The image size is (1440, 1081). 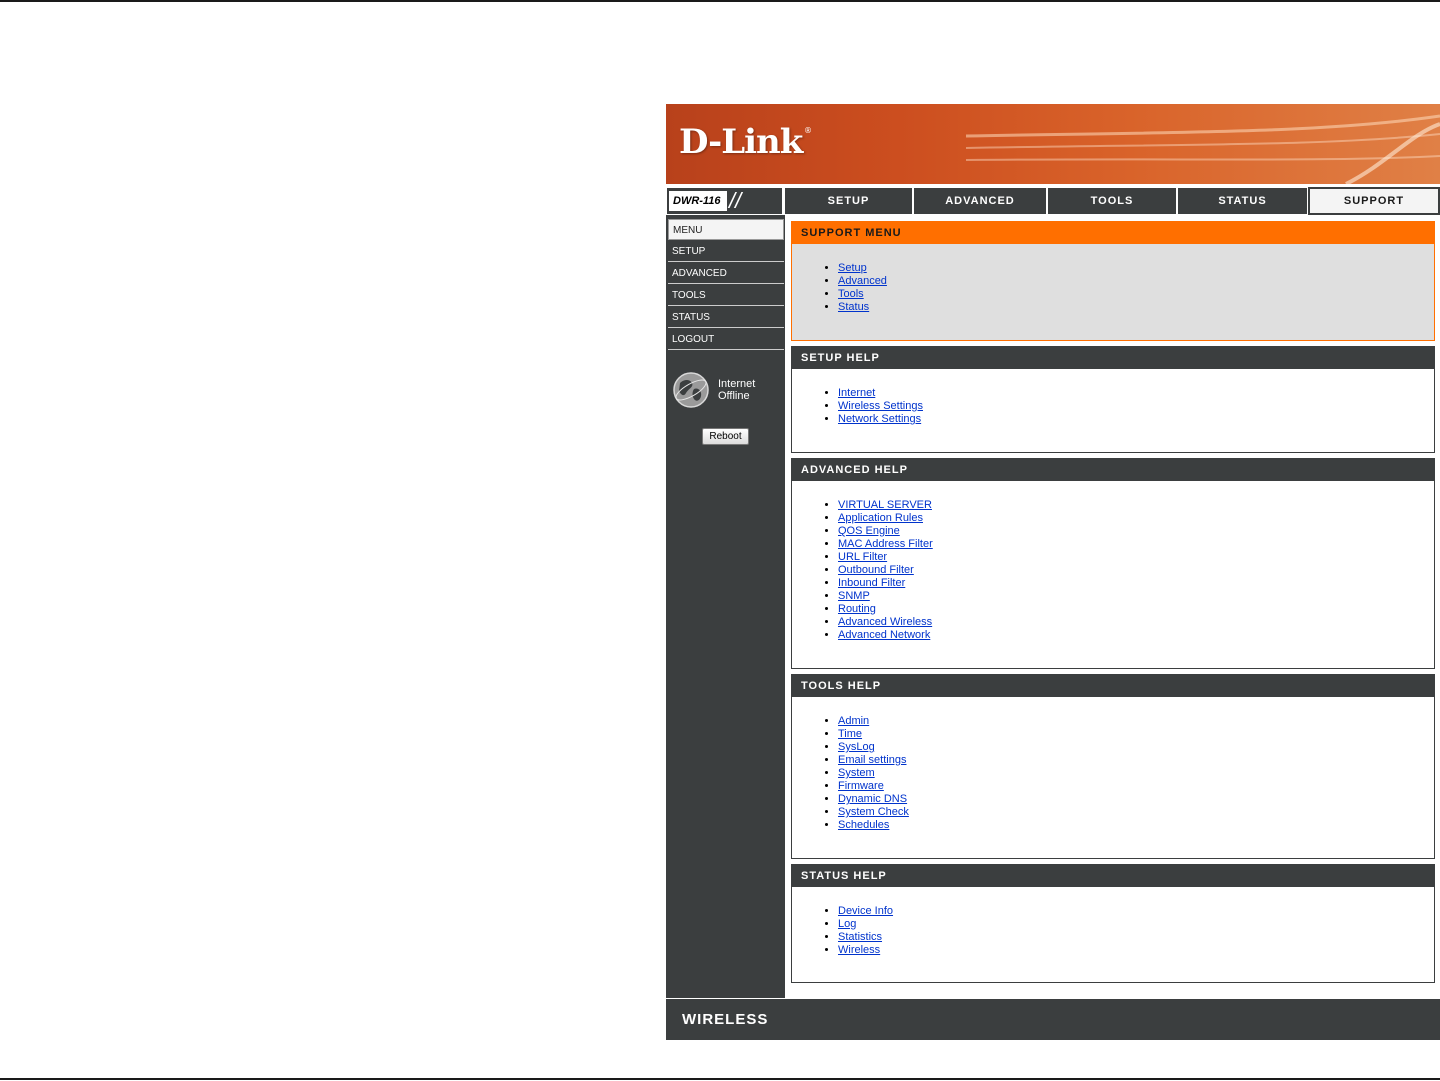 What do you see at coordinates (856, 773) in the screenshot?
I see `help-link: System` at bounding box center [856, 773].